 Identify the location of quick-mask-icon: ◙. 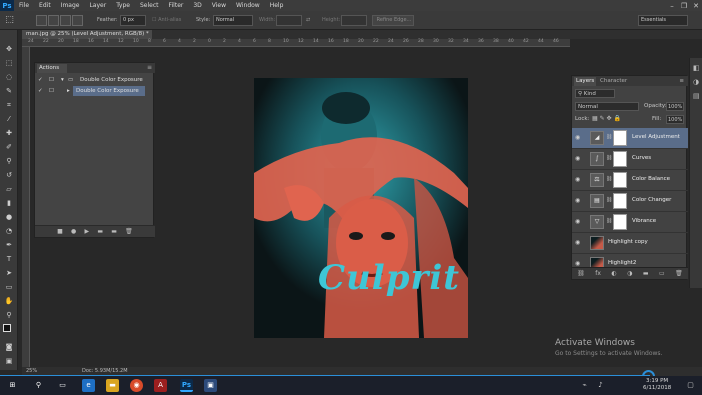
(9, 347).